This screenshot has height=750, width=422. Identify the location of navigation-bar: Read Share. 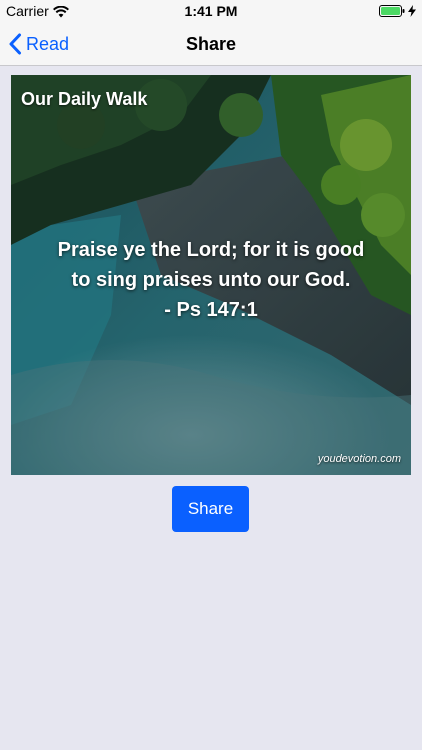
(211, 44).